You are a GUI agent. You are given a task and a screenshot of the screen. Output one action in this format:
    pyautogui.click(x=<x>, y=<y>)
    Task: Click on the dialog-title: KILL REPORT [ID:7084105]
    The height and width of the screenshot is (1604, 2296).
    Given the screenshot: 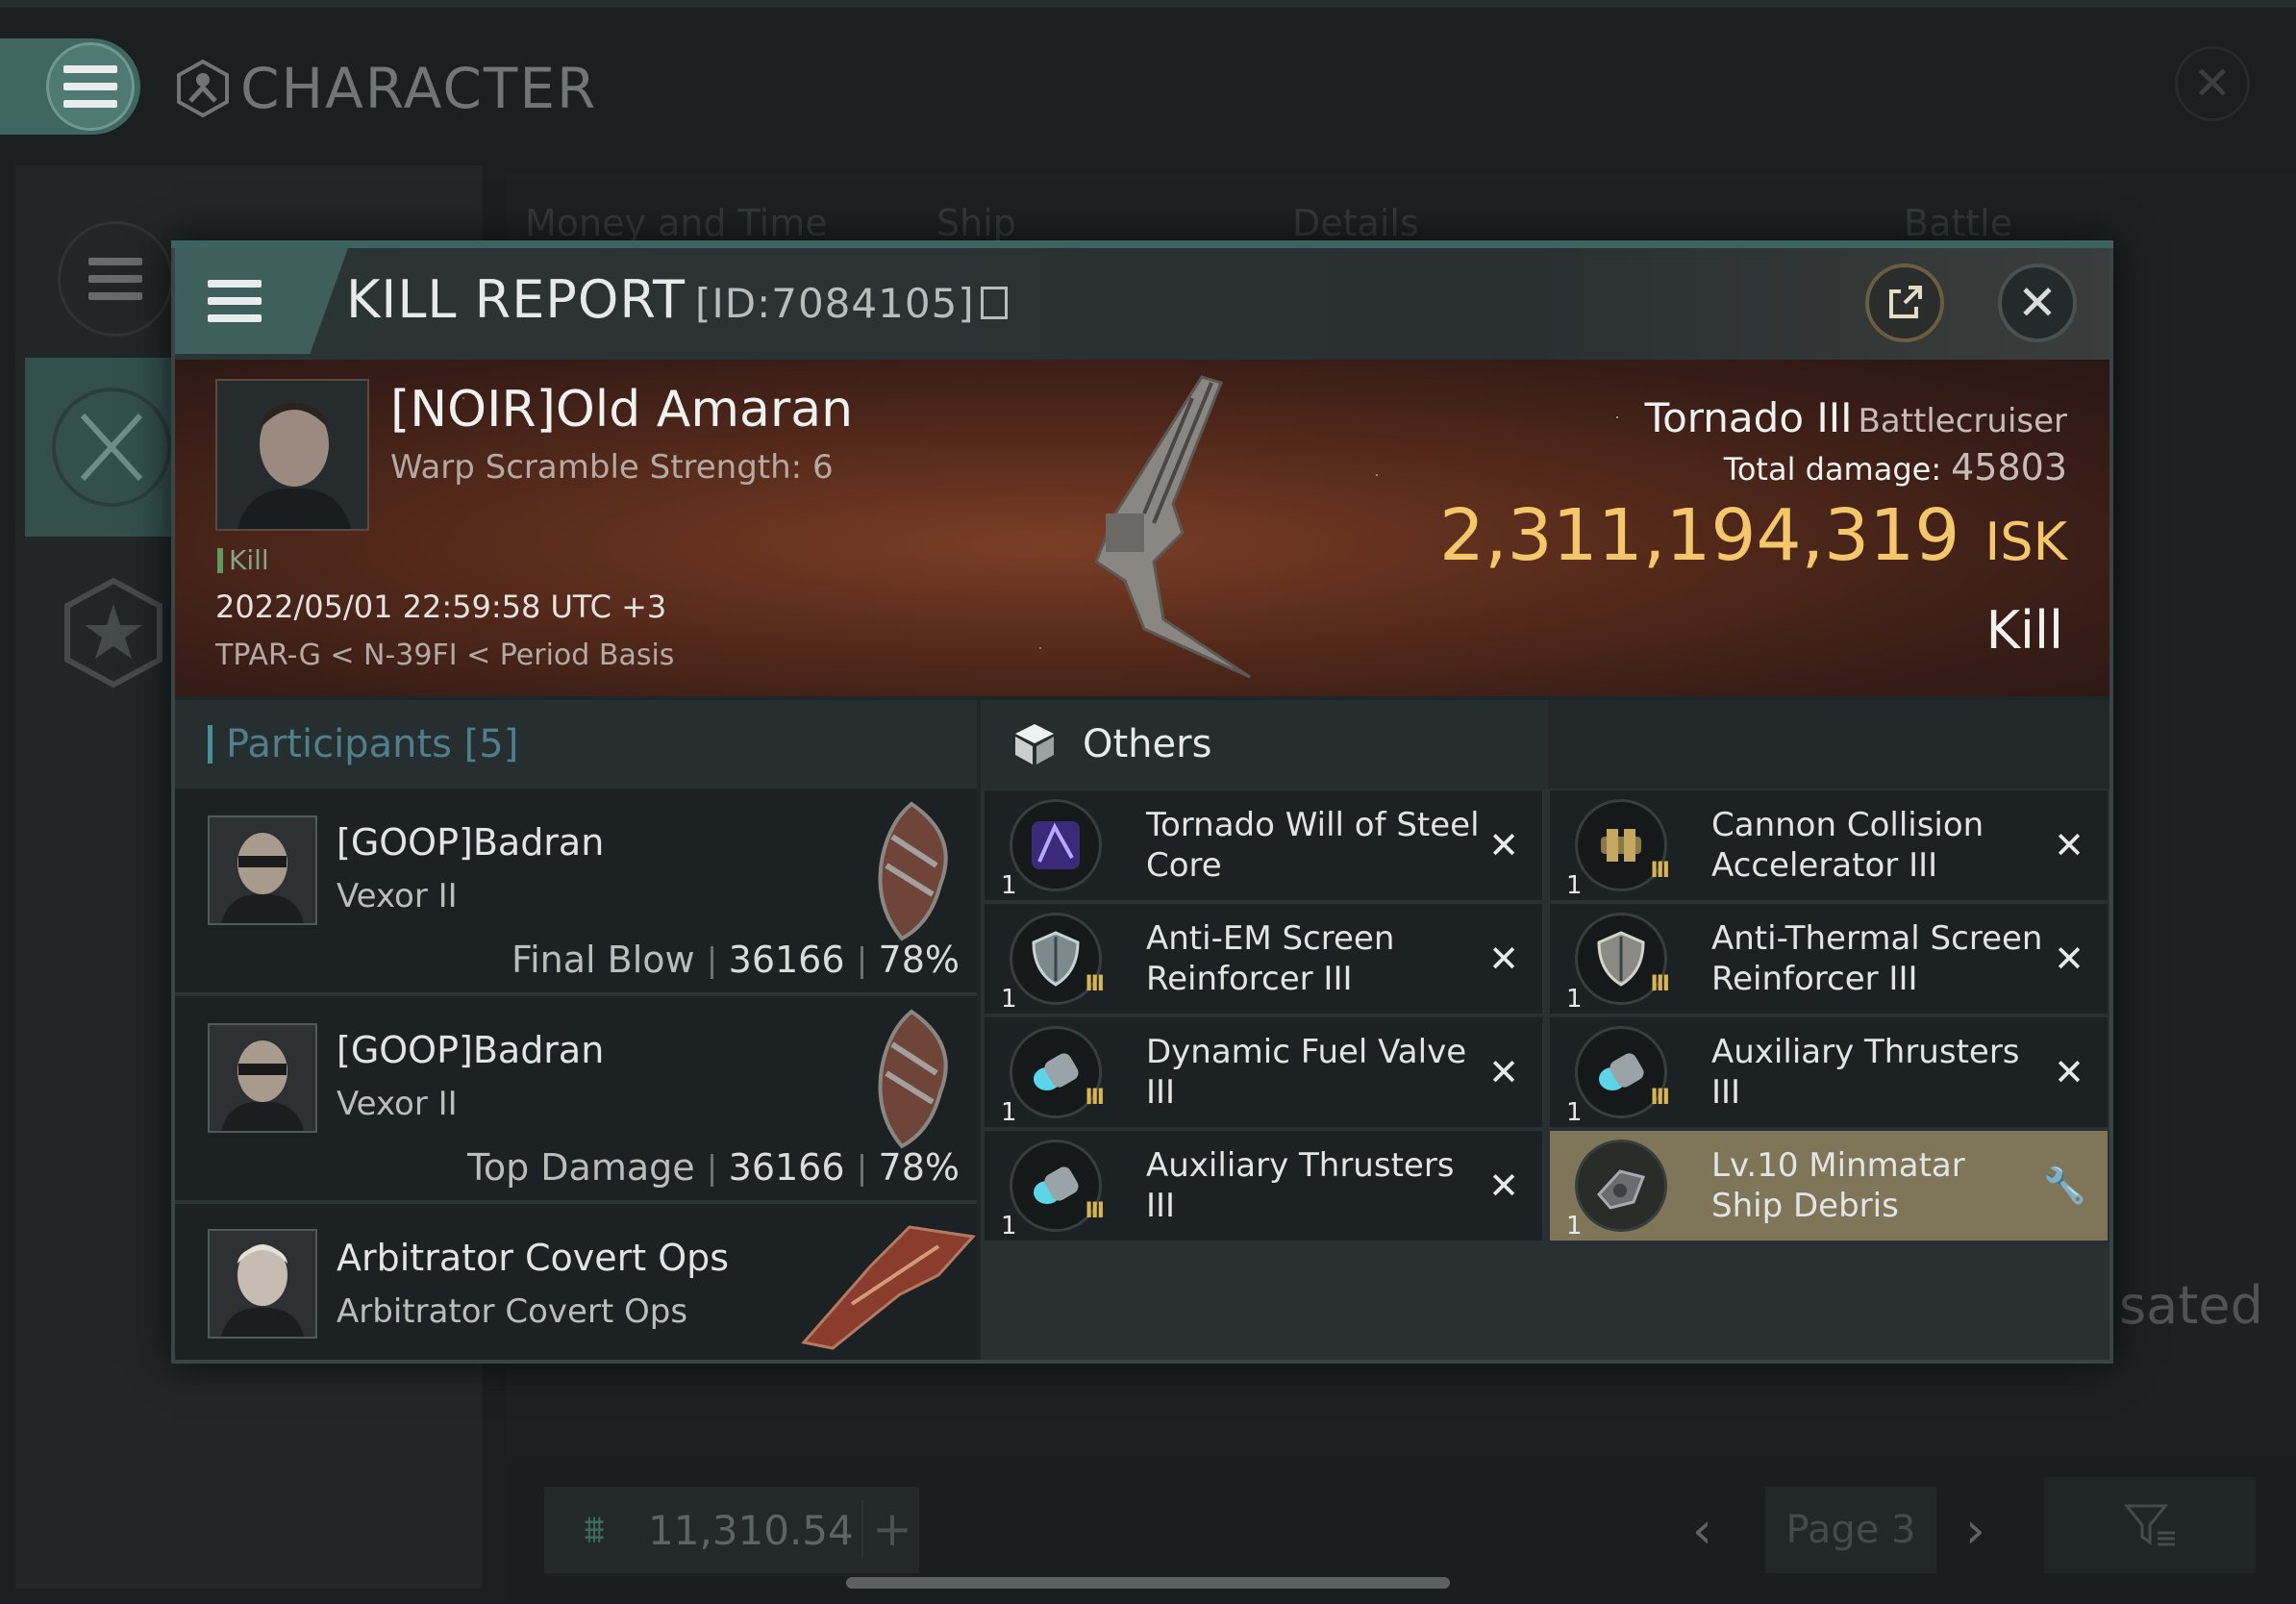 What is the action you would take?
    pyautogui.click(x=677, y=299)
    